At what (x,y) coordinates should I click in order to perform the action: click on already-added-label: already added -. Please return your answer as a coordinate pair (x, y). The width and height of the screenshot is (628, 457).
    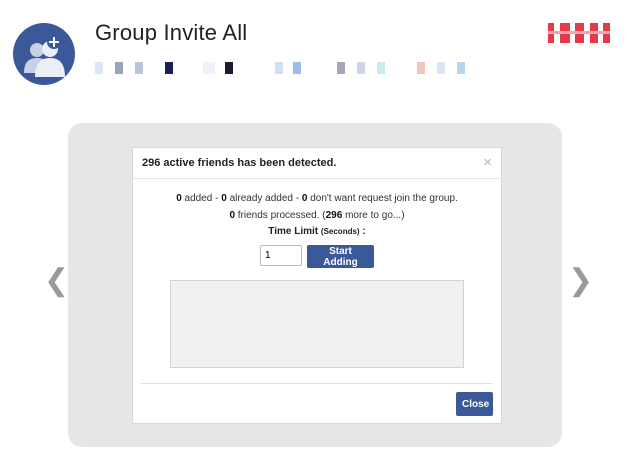
    Looking at the image, I should click on (264, 198).